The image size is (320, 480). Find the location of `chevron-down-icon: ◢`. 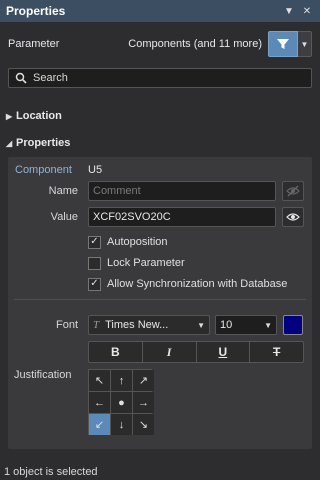

chevron-down-icon: ◢ is located at coordinates (9, 143).